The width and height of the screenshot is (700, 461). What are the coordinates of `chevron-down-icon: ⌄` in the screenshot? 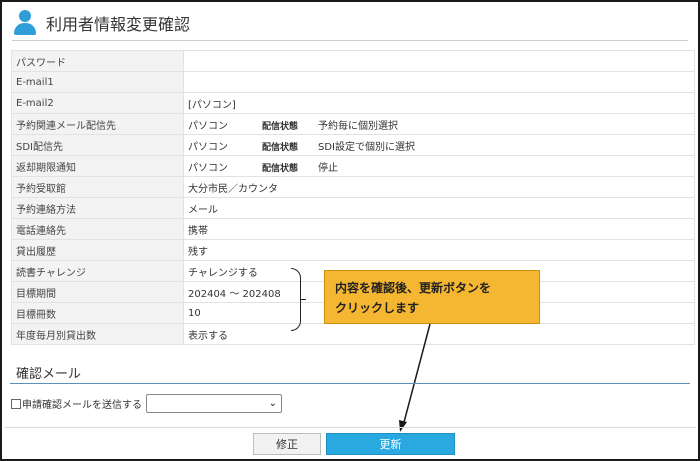 It's located at (272, 403).